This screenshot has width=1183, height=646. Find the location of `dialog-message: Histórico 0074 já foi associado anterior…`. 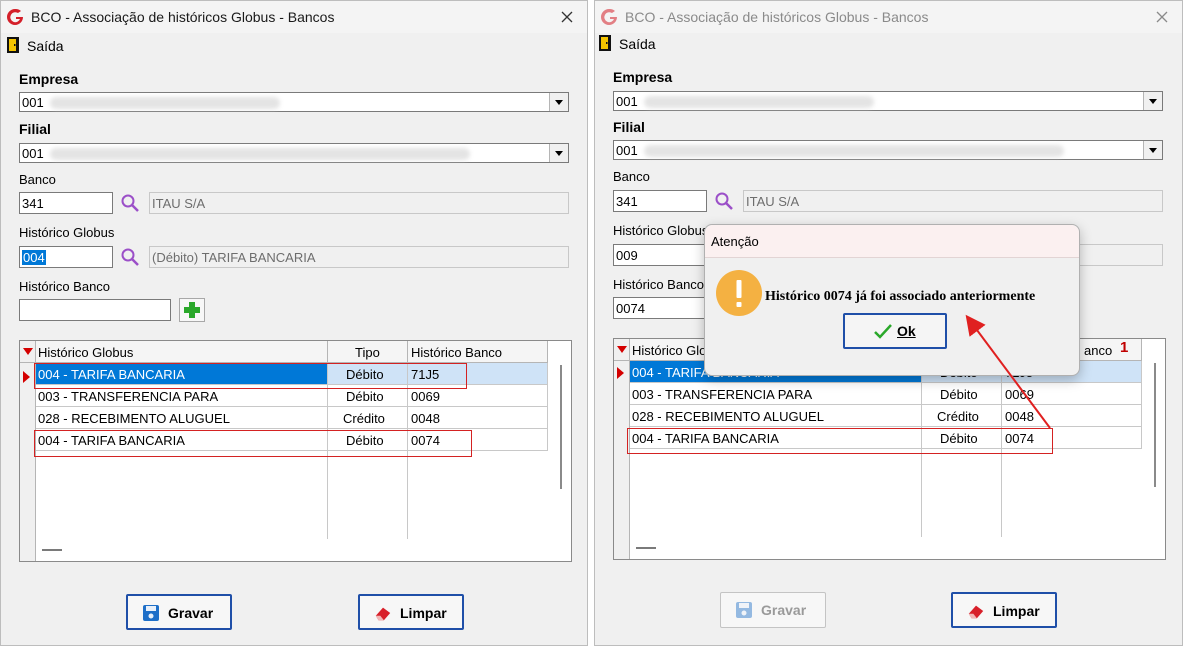

dialog-message: Histórico 0074 já foi associado anterior… is located at coordinates (900, 296).